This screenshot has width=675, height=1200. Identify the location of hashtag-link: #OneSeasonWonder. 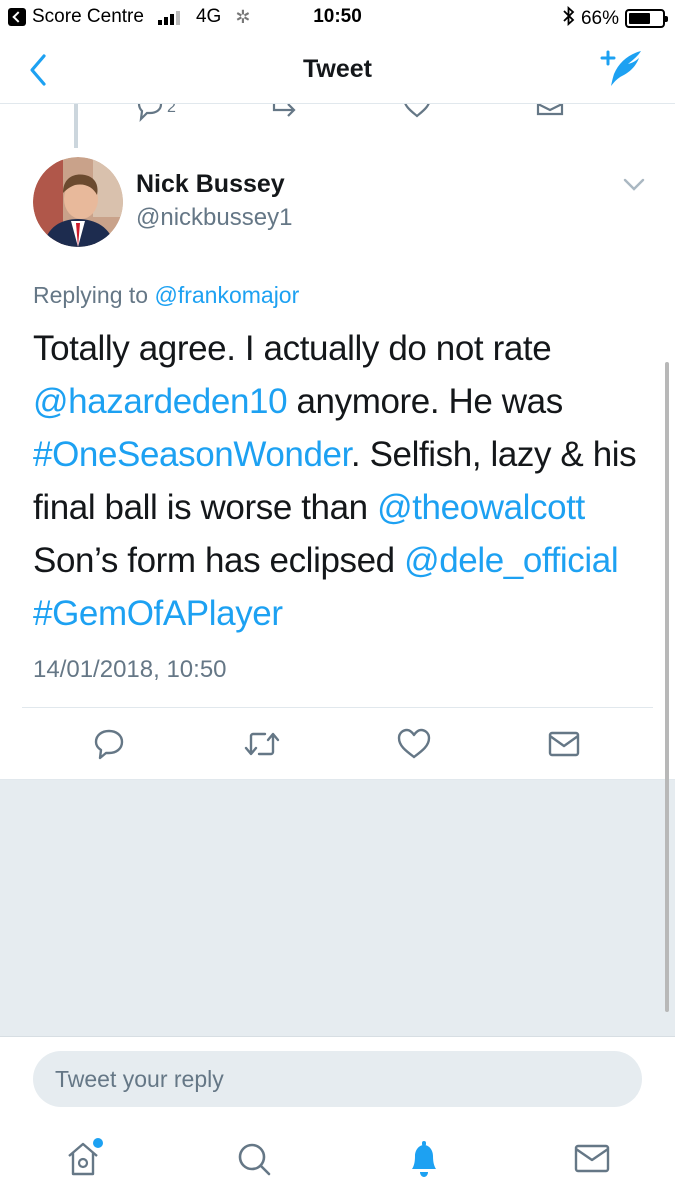
(192, 454).